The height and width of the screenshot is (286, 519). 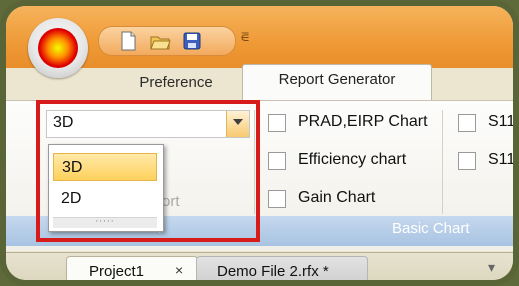 What do you see at coordinates (128, 41) in the screenshot?
I see `new-file-icon` at bounding box center [128, 41].